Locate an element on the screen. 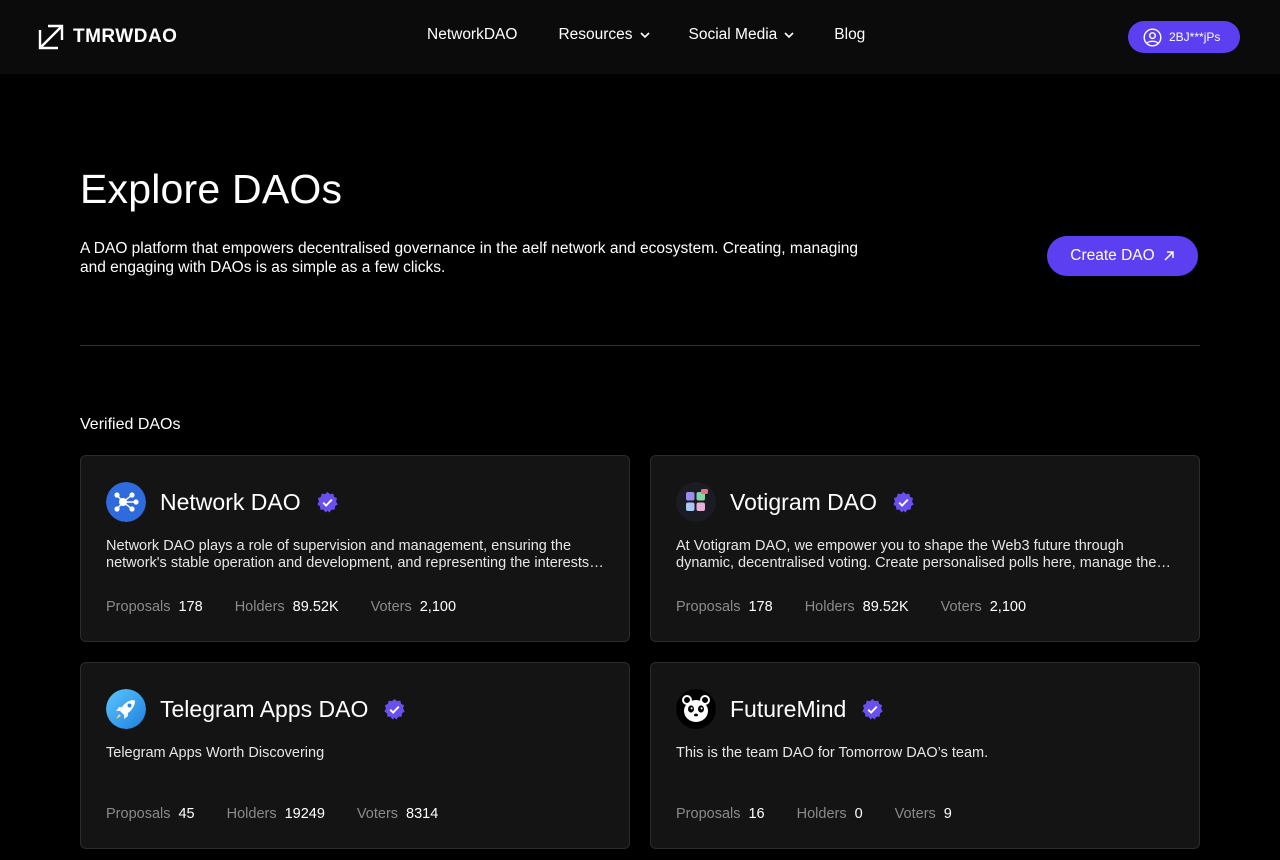 The height and width of the screenshot is (860, 1280). nav-blog: Blog is located at coordinates (849, 35).